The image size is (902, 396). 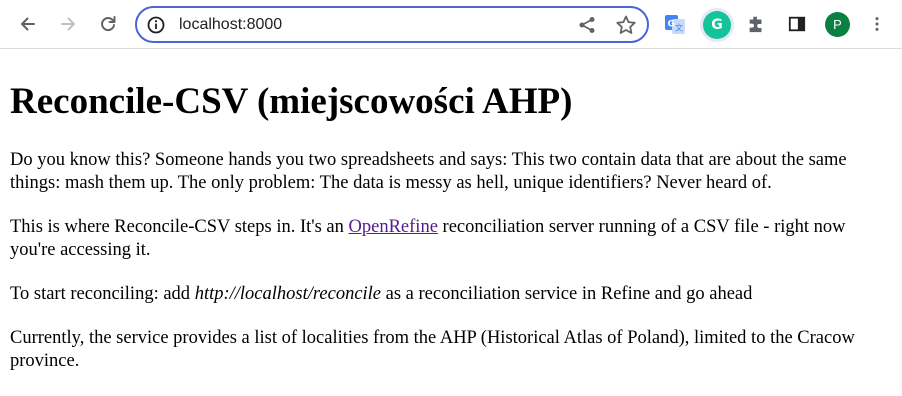 I want to click on star-icon, so click(x=626, y=25).